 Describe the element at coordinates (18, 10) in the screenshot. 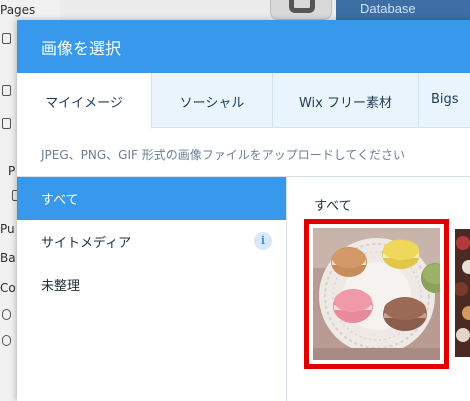

I see `background-pages-label: Pages` at that location.